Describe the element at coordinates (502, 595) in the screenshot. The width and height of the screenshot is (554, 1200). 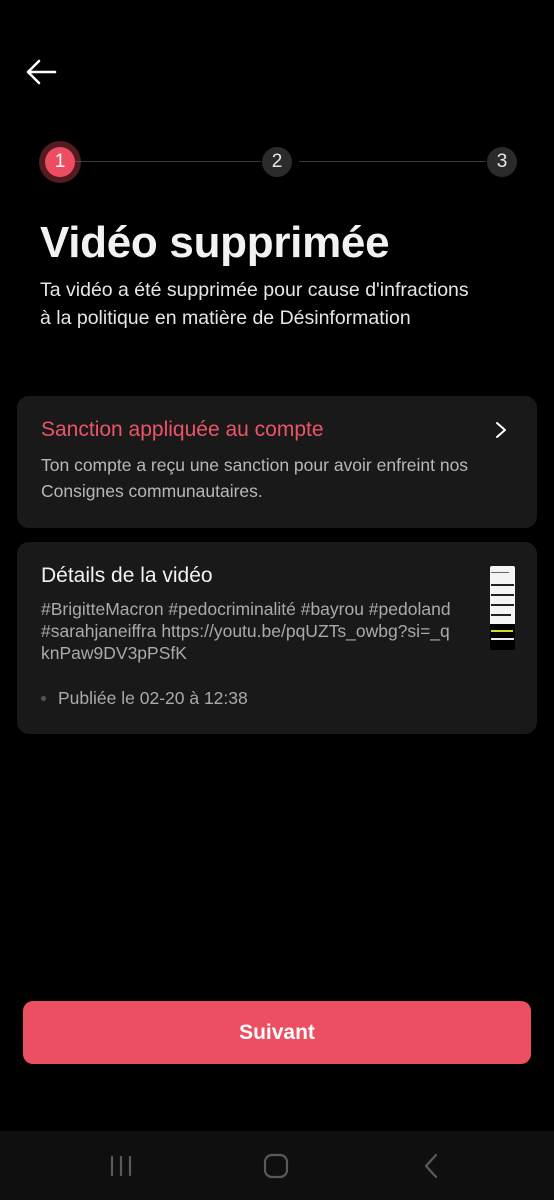
I see `thumbnail-image` at that location.